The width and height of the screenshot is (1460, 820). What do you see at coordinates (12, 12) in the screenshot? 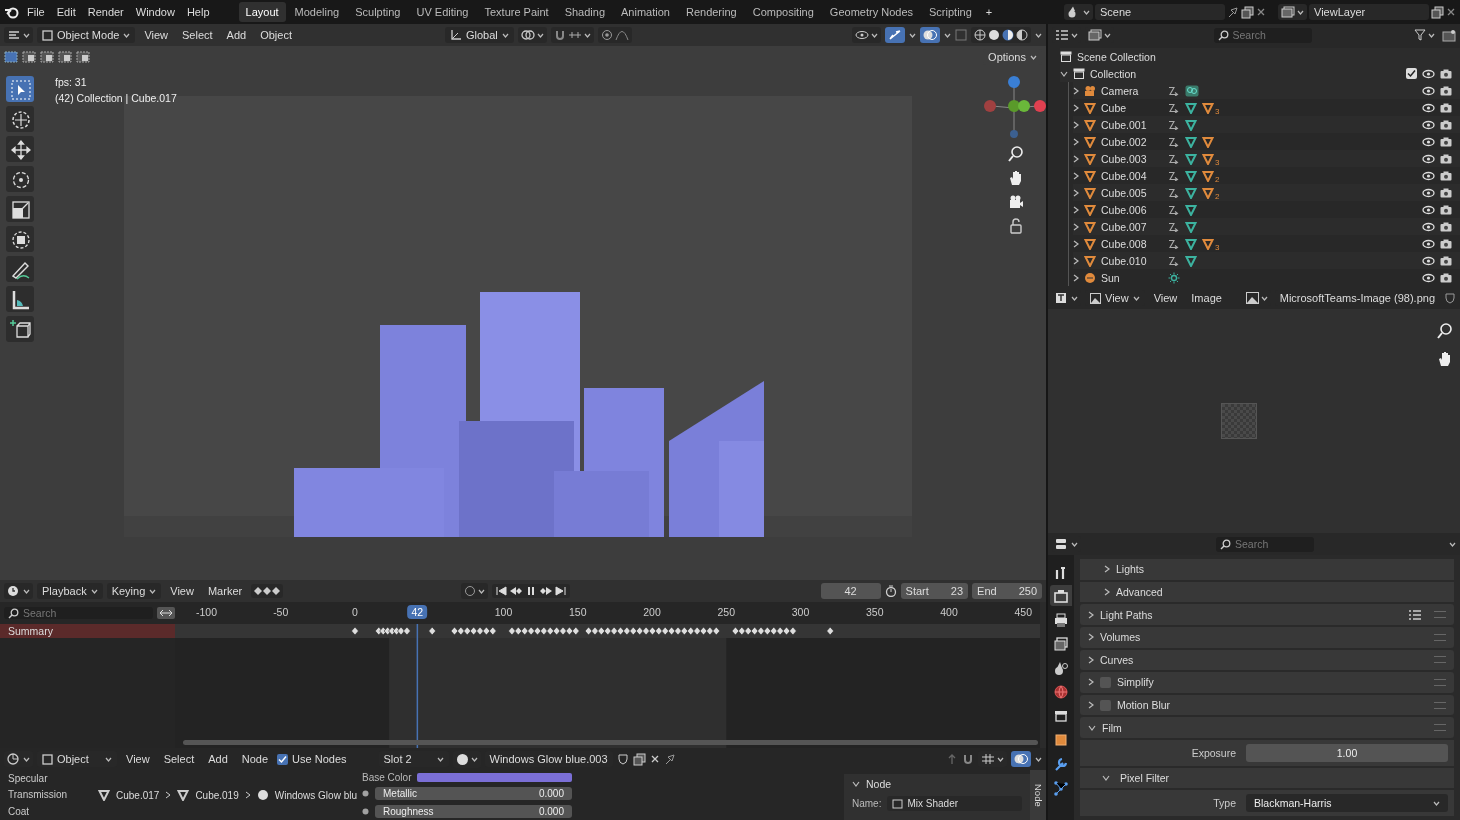
I see `blender-logo-icon` at bounding box center [12, 12].